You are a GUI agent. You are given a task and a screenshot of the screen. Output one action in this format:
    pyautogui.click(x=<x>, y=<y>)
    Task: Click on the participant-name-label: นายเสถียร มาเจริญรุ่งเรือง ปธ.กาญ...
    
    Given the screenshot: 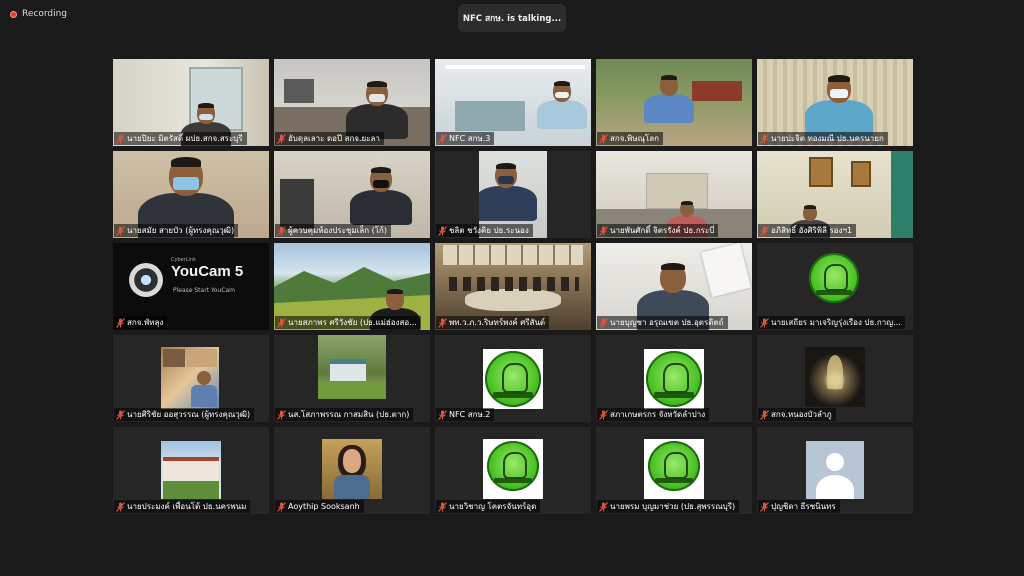 What is the action you would take?
    pyautogui.click(x=831, y=322)
    